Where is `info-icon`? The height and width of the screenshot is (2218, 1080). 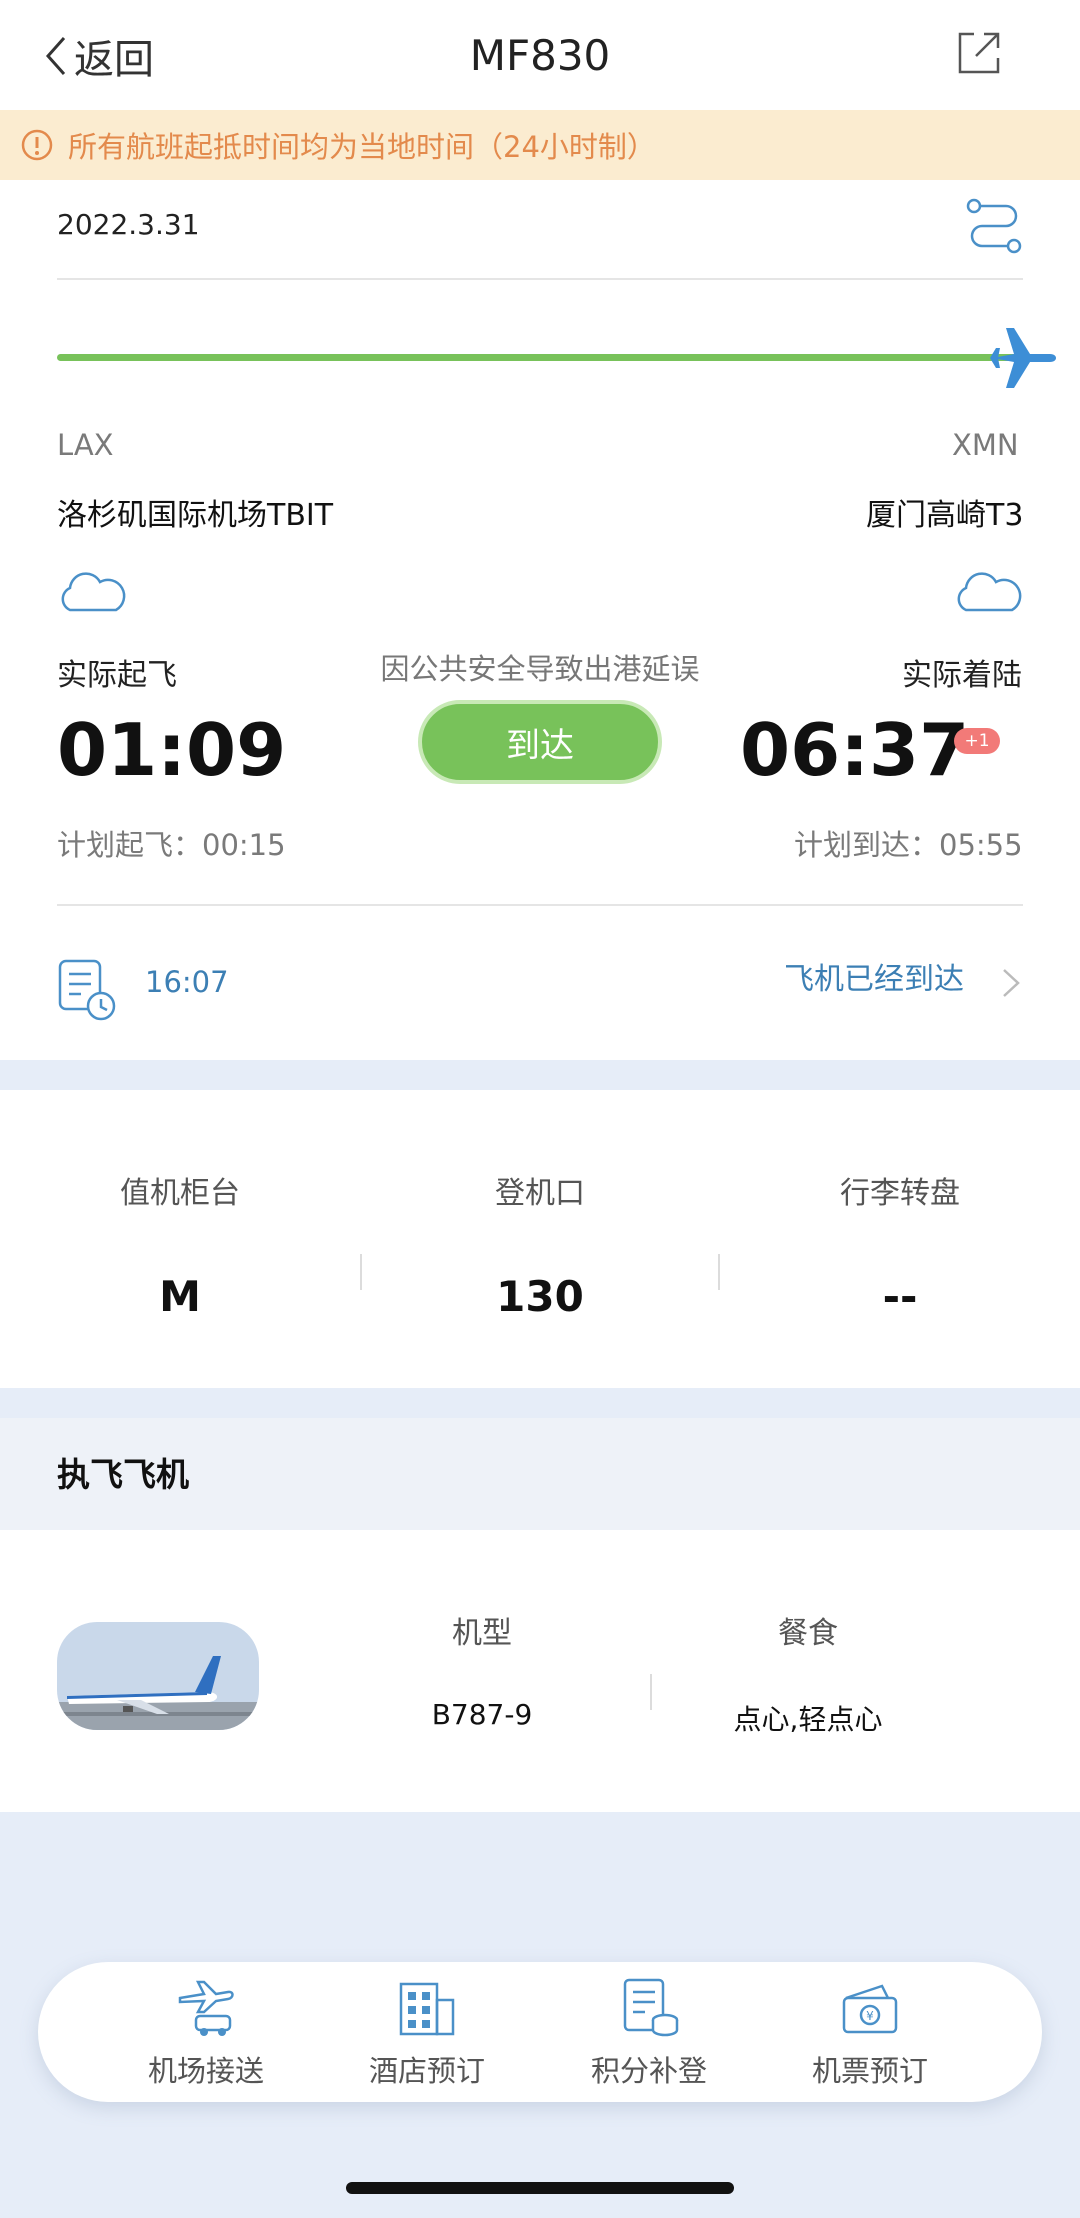
info-icon is located at coordinates (37, 145).